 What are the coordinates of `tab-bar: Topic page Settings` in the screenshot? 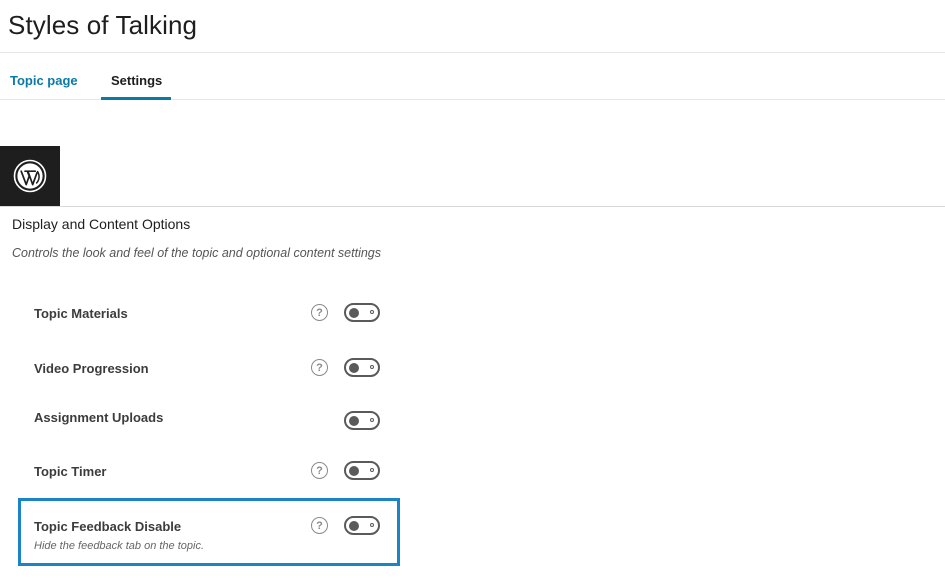 It's located at (472, 76).